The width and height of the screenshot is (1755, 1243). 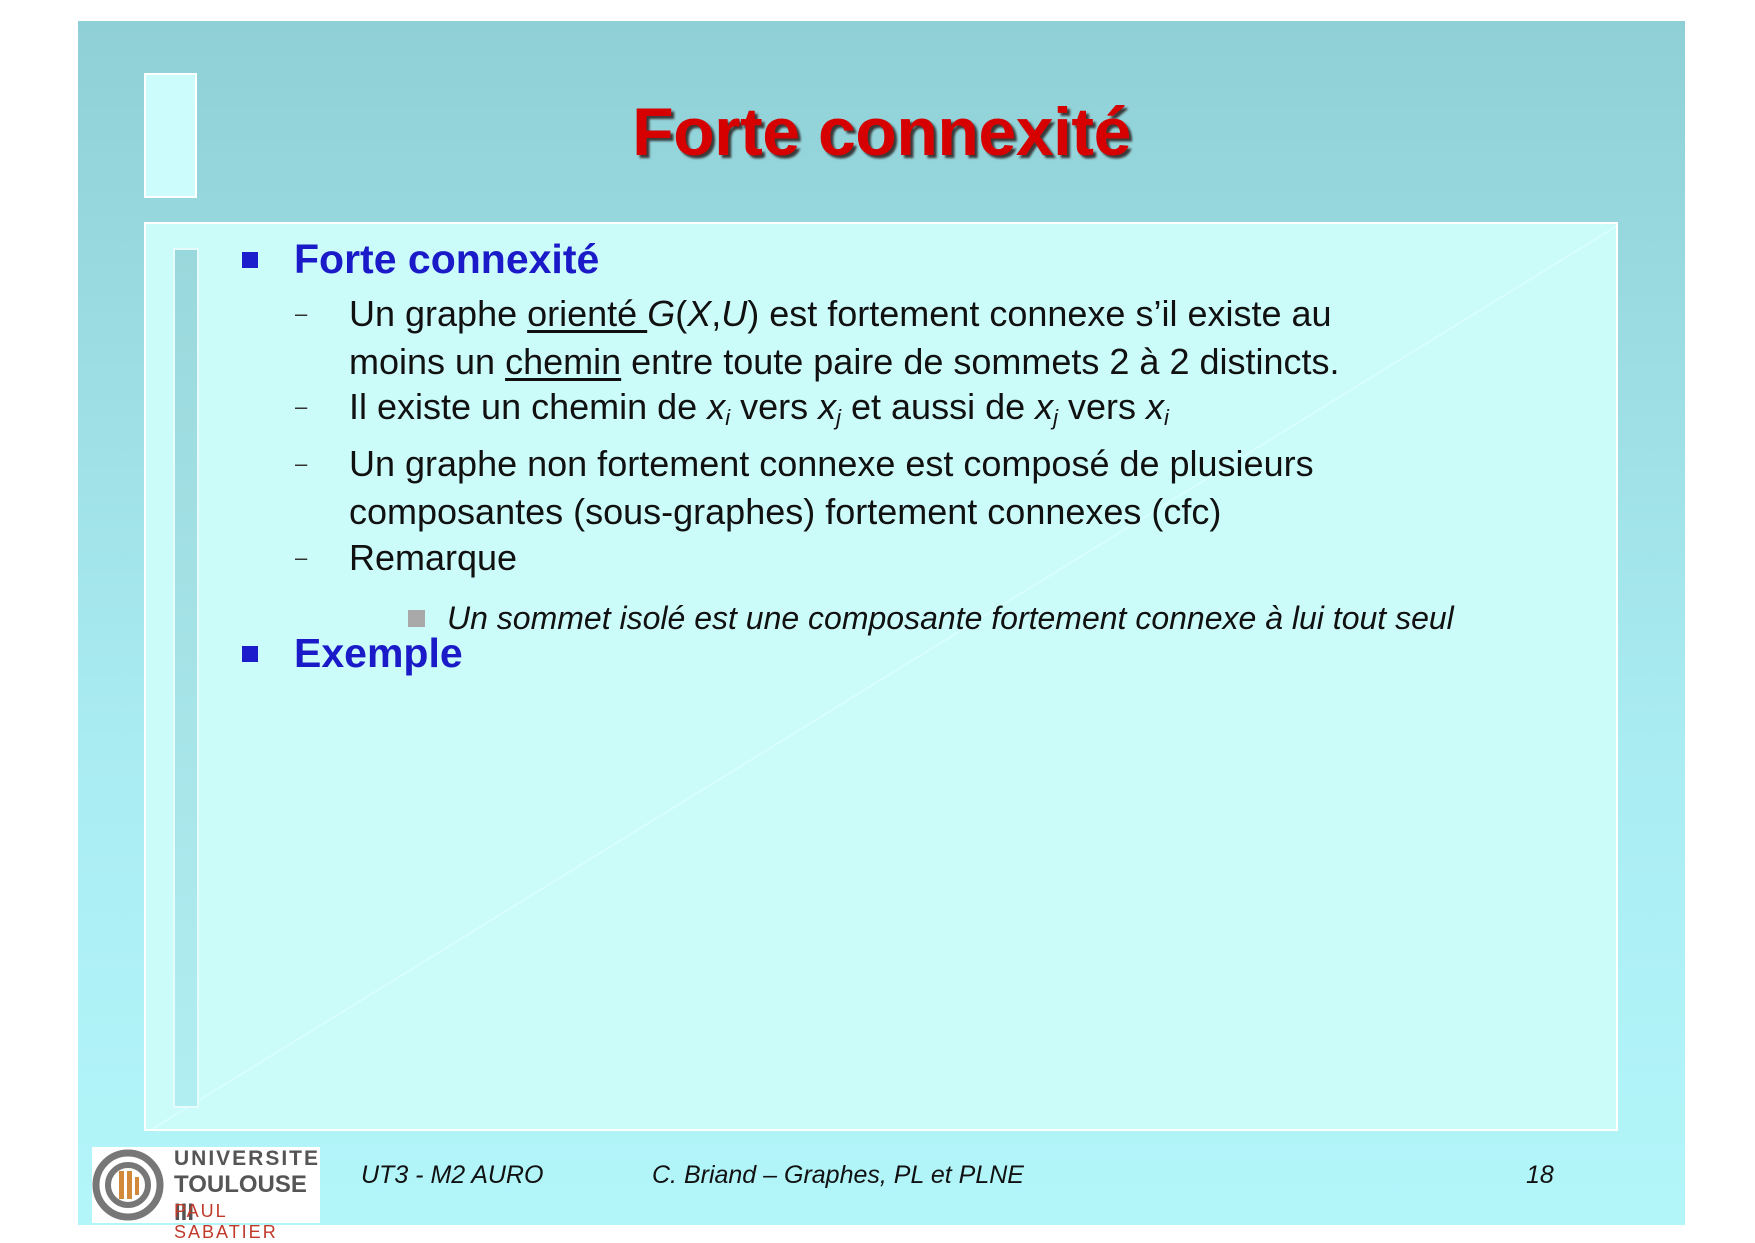 What do you see at coordinates (881, 132) in the screenshot?
I see `slide-title: Forte connexité` at bounding box center [881, 132].